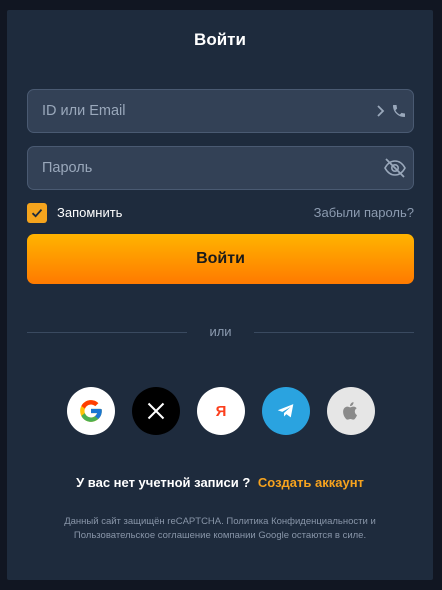 This screenshot has height=590, width=442. I want to click on apple-icon, so click(350, 411).